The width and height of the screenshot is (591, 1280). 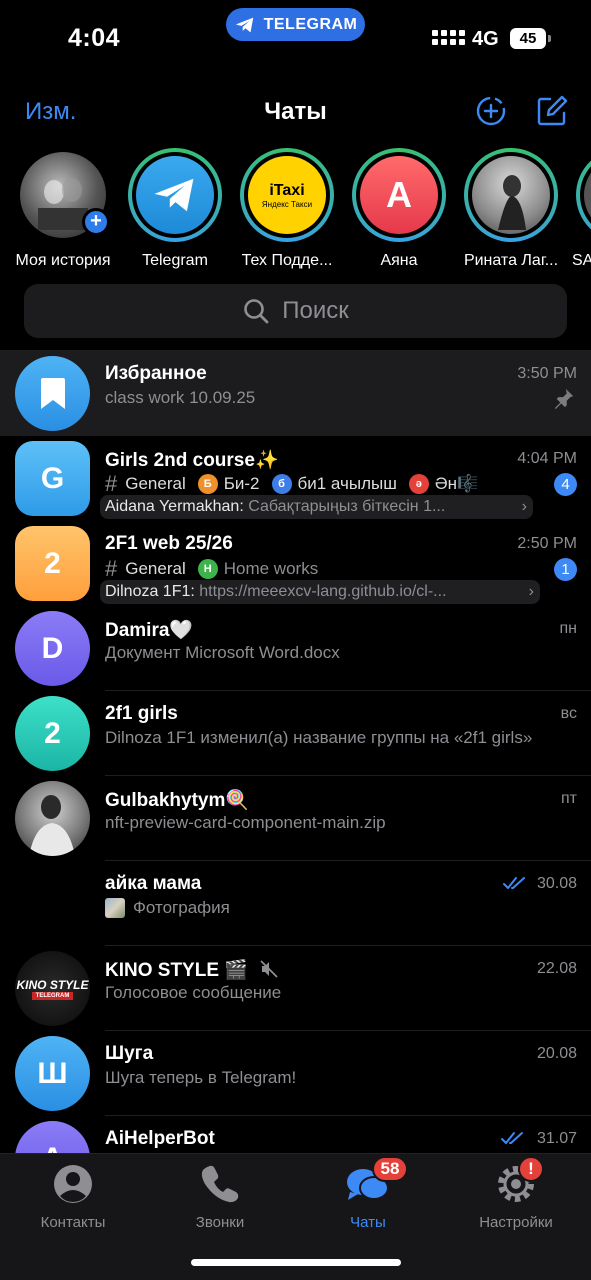 I want to click on chat-name: Damira🤍, so click(x=149, y=630).